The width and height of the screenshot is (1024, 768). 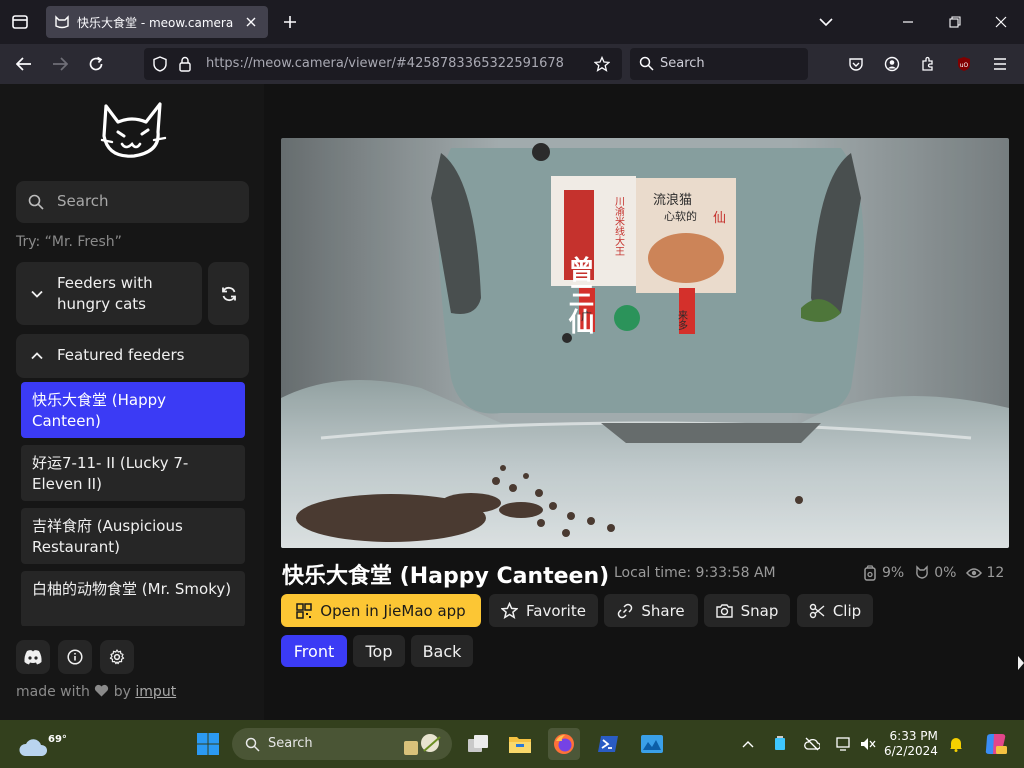 I want to click on task-view-icon, so click(x=478, y=744).